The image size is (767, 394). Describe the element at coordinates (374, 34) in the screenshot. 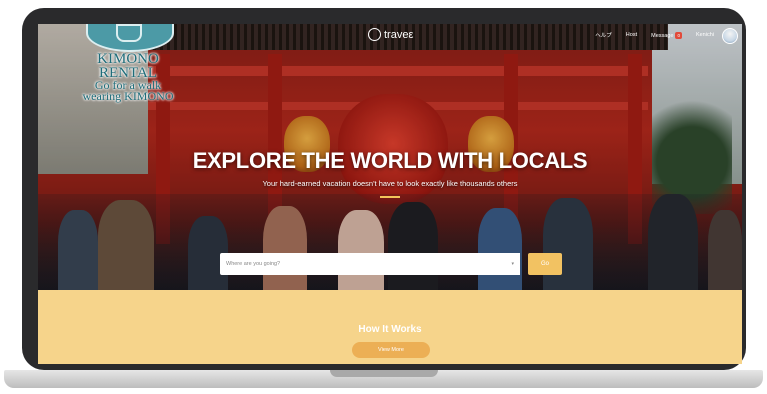

I see `brand-icon` at that location.